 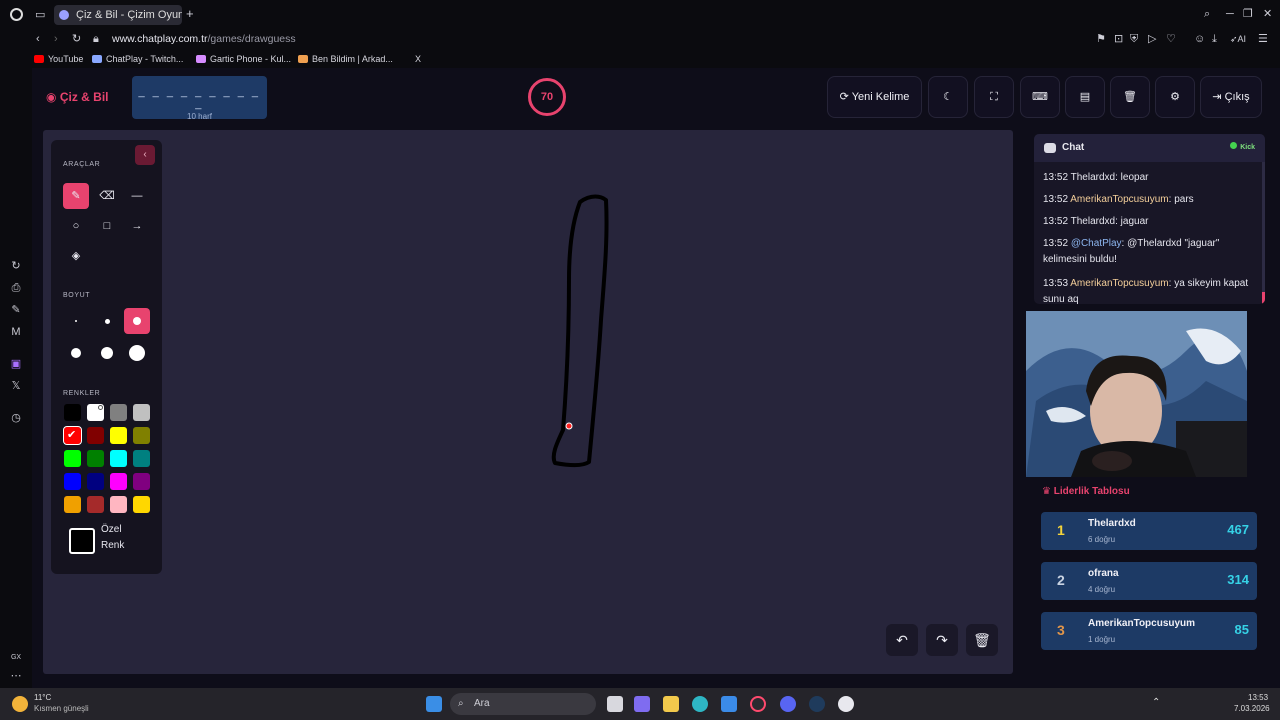 What do you see at coordinates (1096, 243) in the screenshot?
I see `message-user: @ChatPlay` at bounding box center [1096, 243].